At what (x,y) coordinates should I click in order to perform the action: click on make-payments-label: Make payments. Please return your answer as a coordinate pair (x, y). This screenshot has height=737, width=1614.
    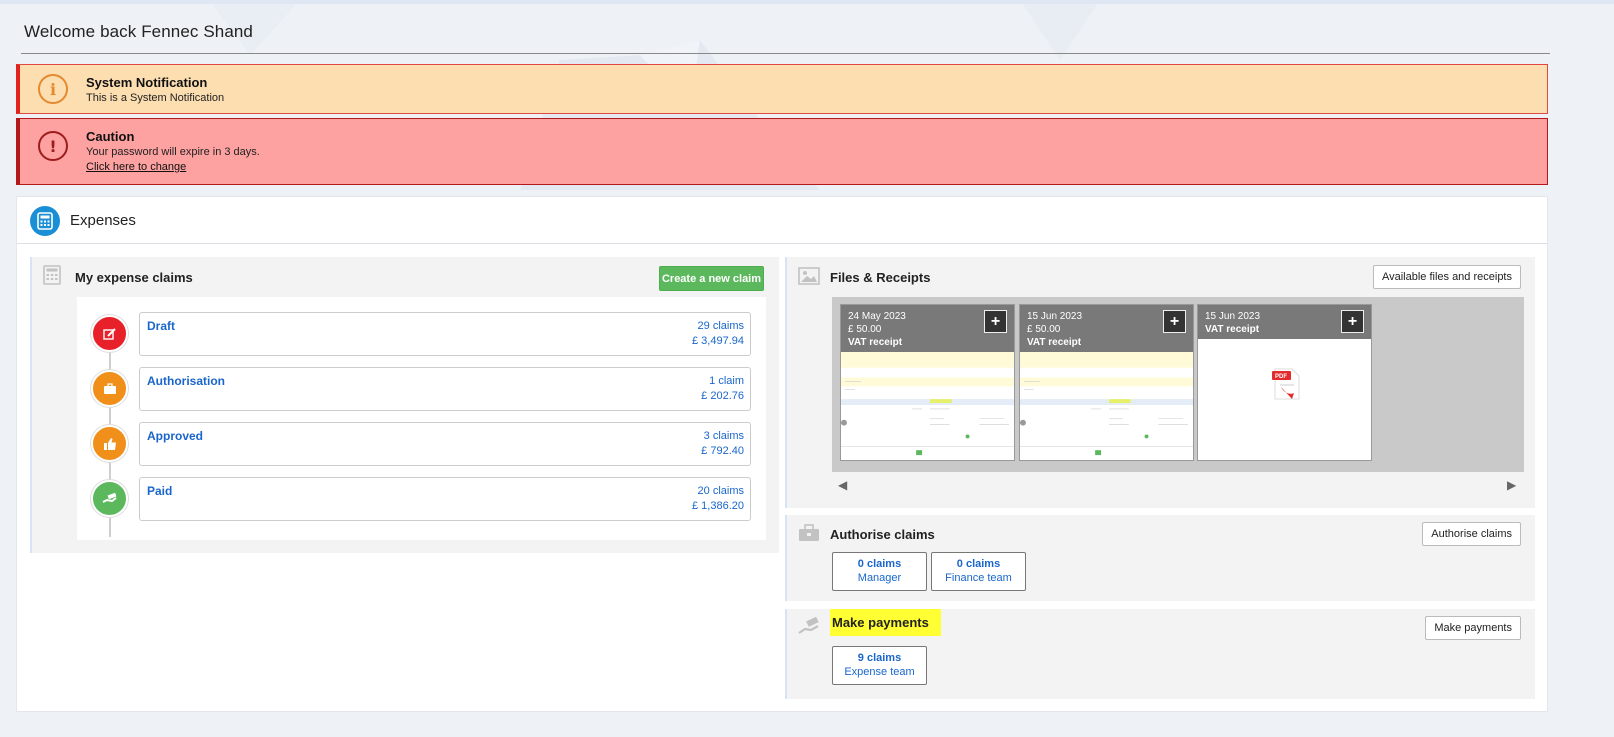
    Looking at the image, I should click on (885, 622).